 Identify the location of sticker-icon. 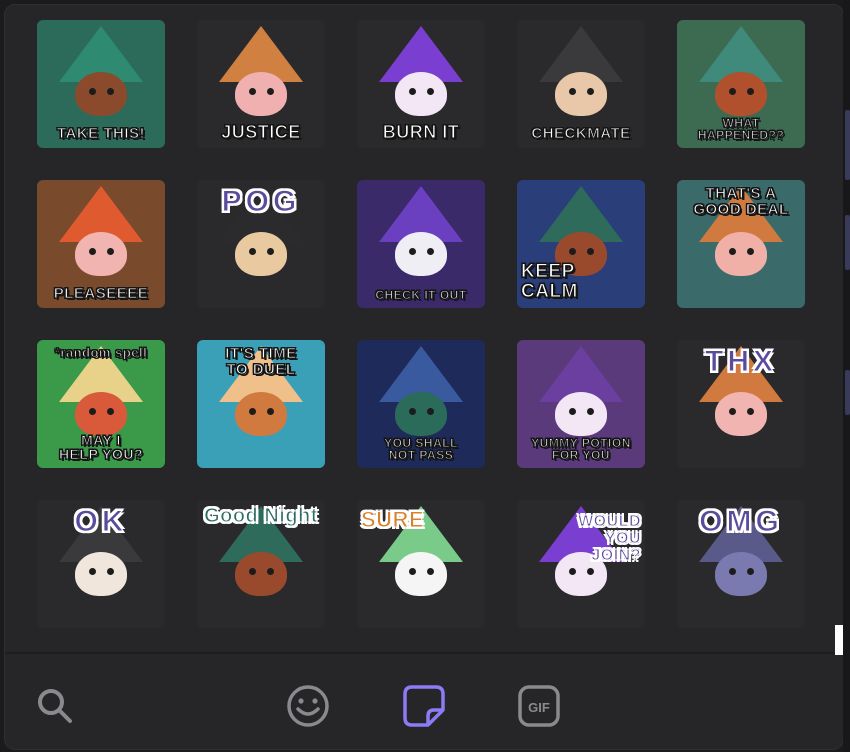
(424, 706).